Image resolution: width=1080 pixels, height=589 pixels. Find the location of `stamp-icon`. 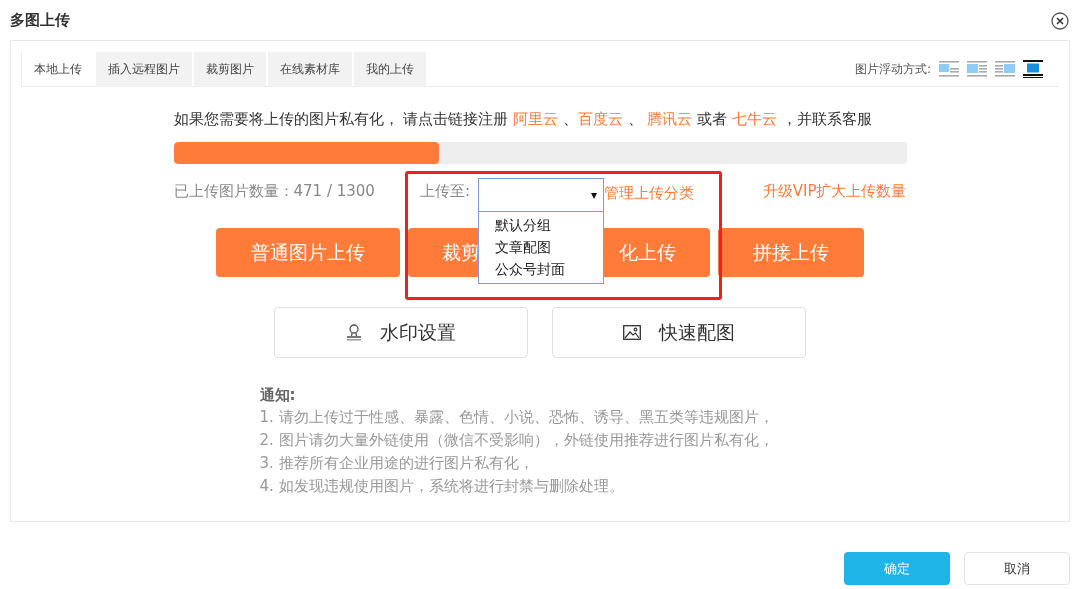

stamp-icon is located at coordinates (354, 332).